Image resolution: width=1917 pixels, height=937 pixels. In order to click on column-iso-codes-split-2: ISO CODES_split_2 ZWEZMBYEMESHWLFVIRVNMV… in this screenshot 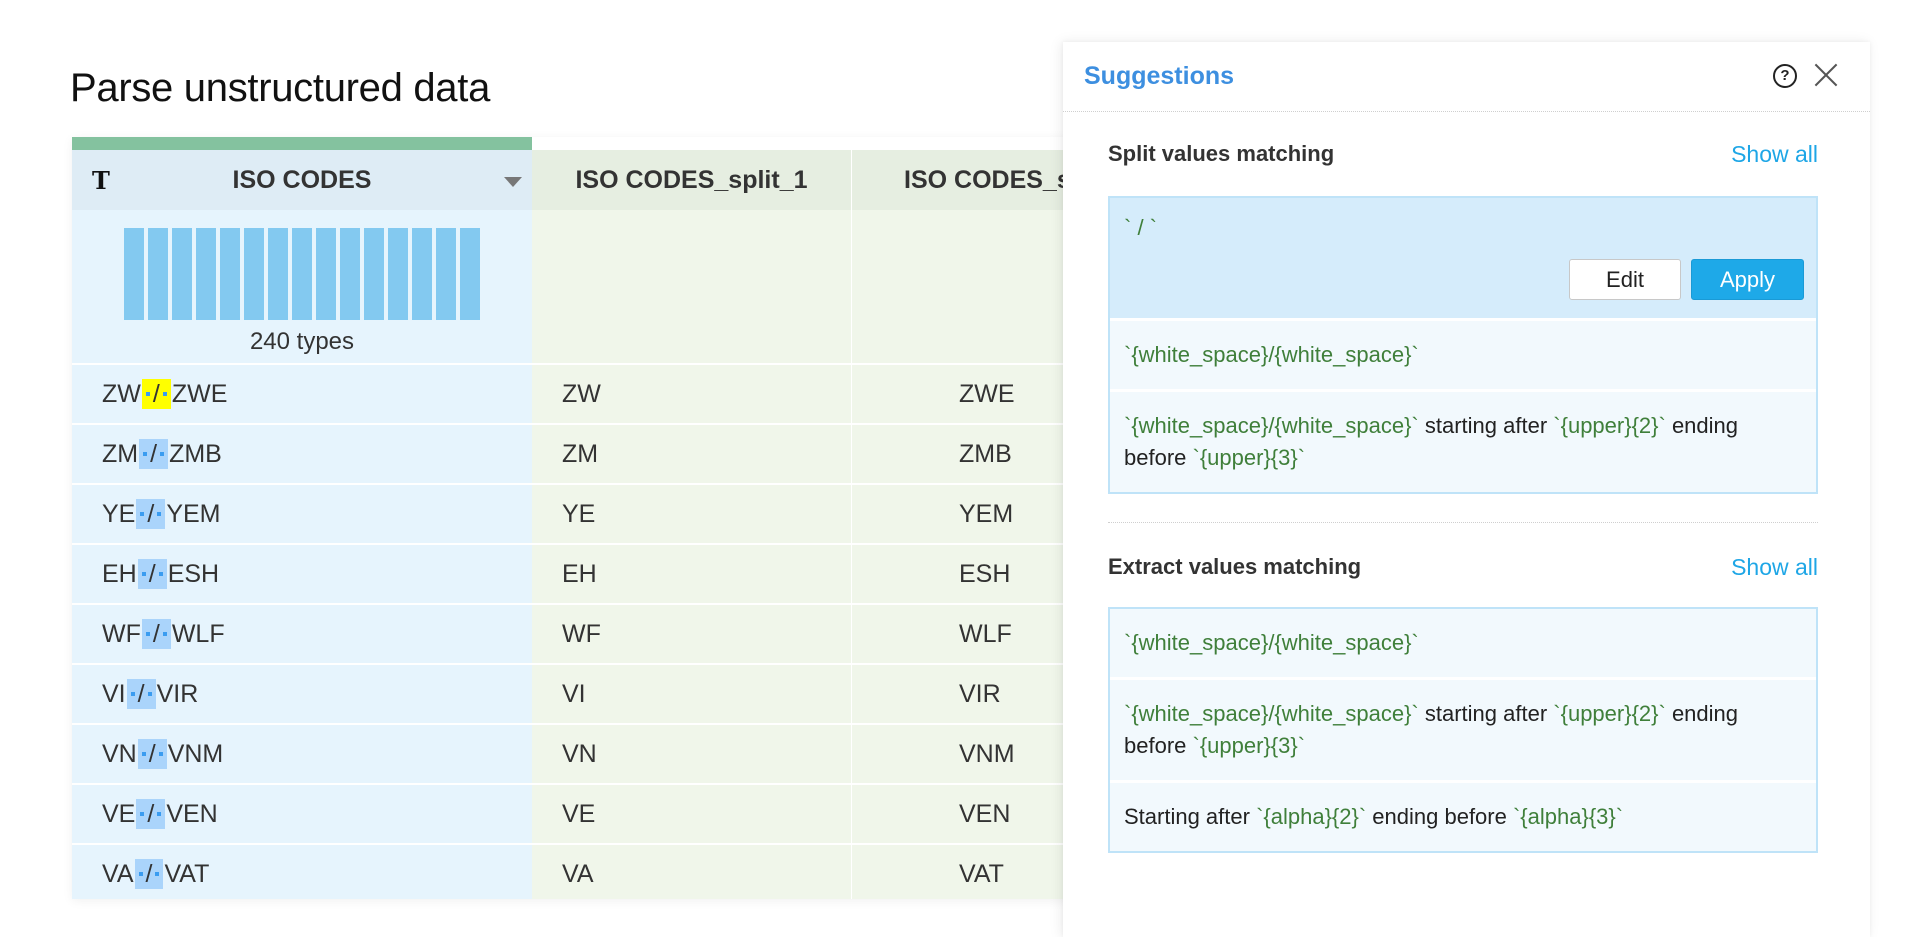, I will do `click(962, 518)`.